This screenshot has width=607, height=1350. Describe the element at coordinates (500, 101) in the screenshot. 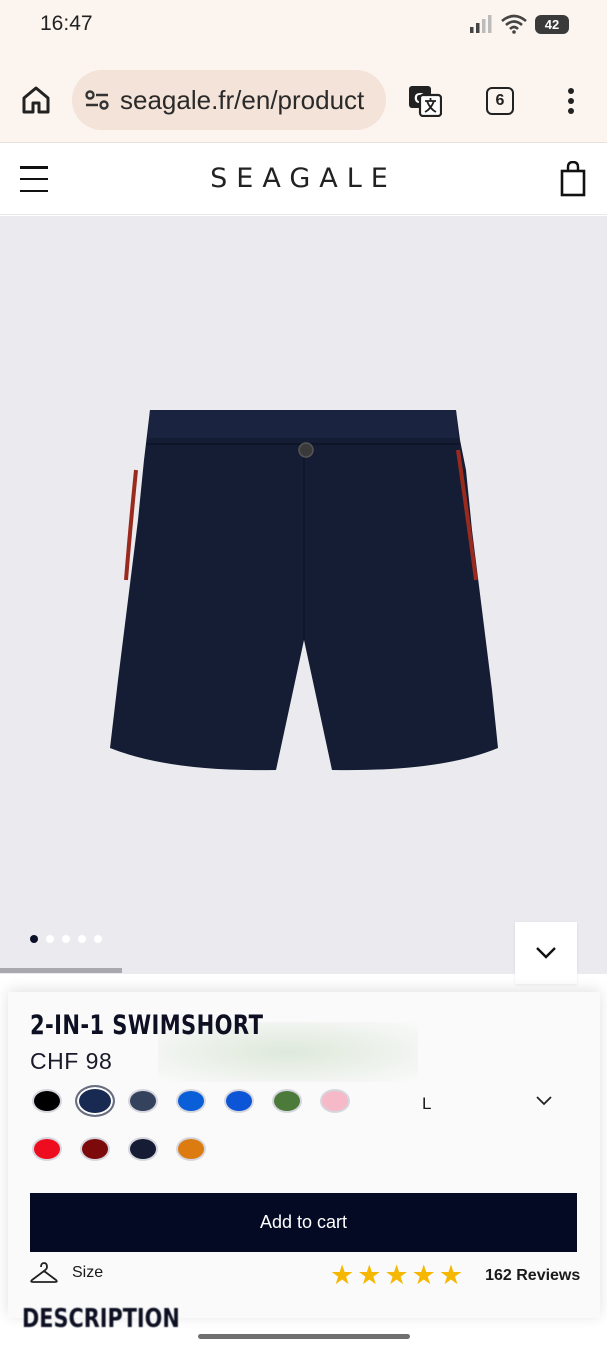

I see `tabs-button: 6` at that location.